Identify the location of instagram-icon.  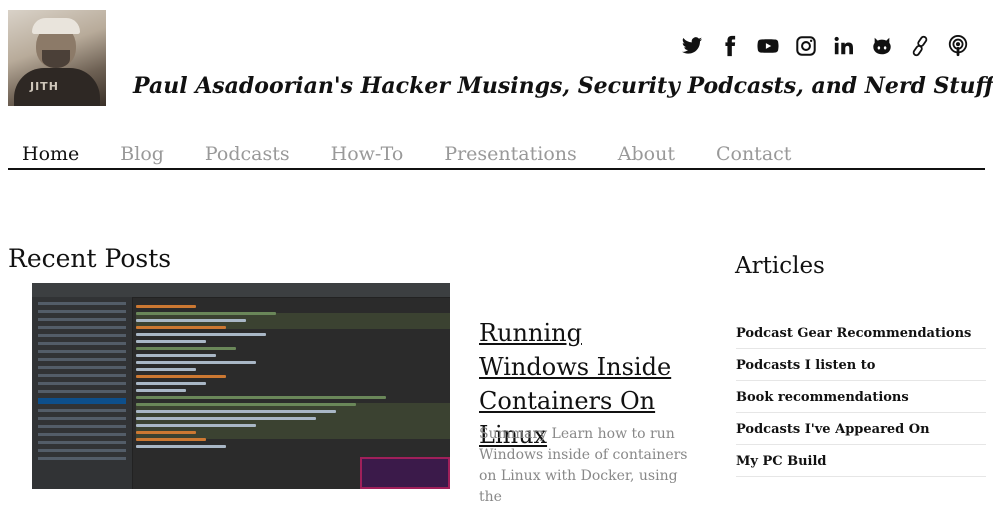
(806, 46).